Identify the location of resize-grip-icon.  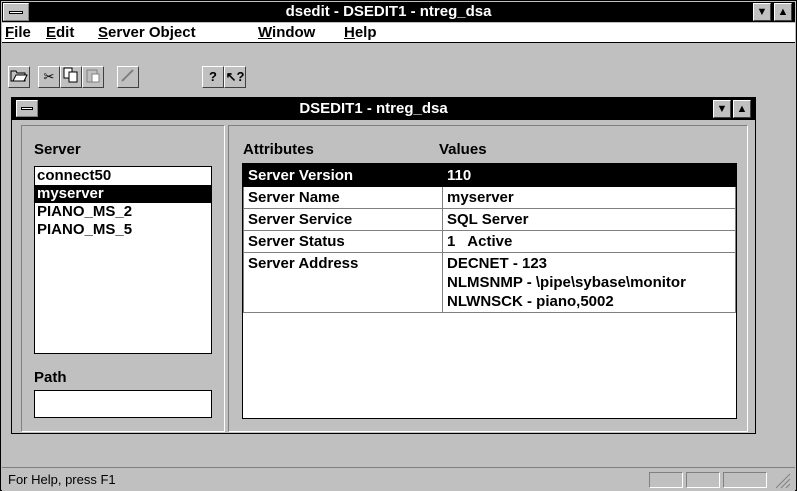
(782, 480).